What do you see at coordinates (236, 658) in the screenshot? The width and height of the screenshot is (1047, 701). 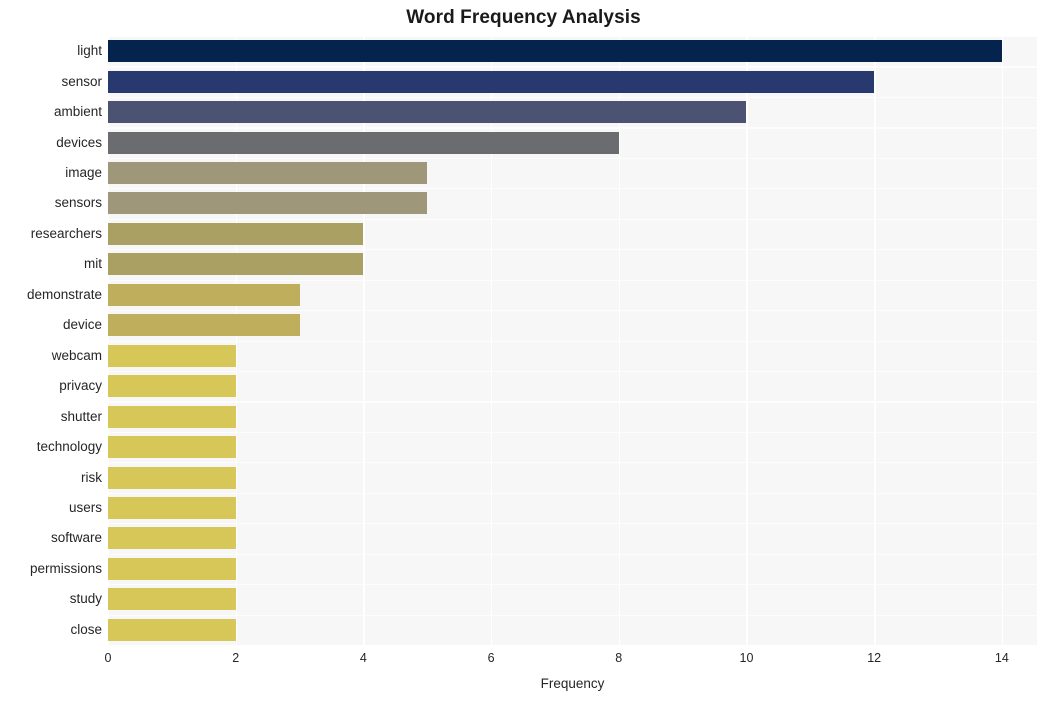 I see `x-tick-label-2: 2` at bounding box center [236, 658].